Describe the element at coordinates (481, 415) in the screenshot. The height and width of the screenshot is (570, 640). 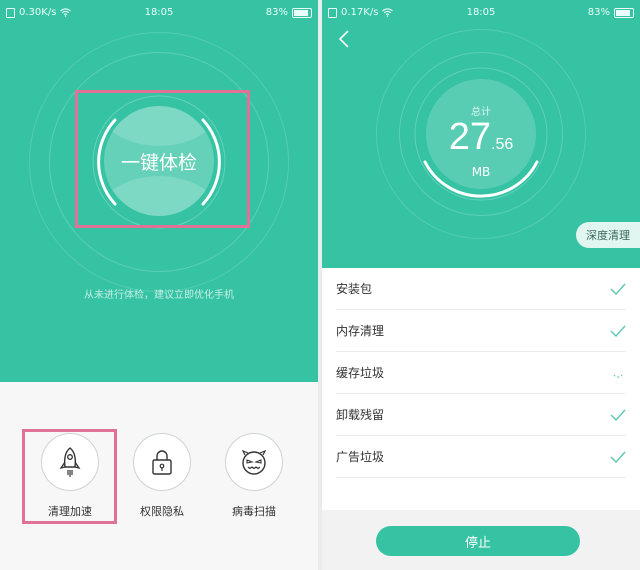
I see `list-item: 卸载残留` at that location.